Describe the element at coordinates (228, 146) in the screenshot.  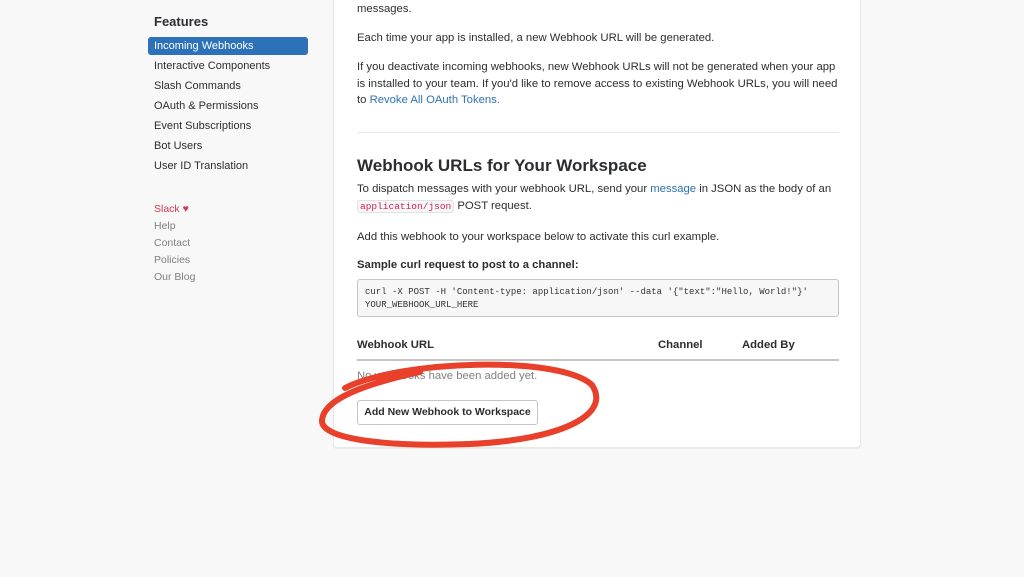
I see `sidebar-item-bot-users: Bot Users` at that location.